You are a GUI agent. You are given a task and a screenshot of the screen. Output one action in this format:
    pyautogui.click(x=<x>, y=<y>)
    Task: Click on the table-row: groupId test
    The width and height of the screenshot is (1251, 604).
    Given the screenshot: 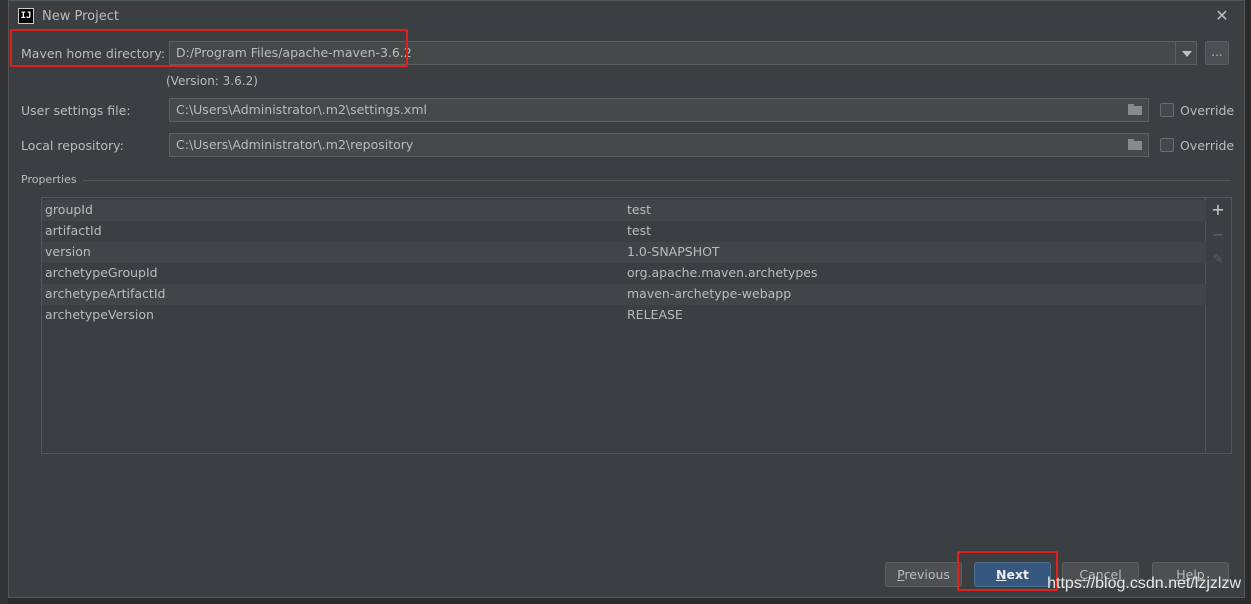 What is the action you would take?
    pyautogui.click(x=624, y=210)
    